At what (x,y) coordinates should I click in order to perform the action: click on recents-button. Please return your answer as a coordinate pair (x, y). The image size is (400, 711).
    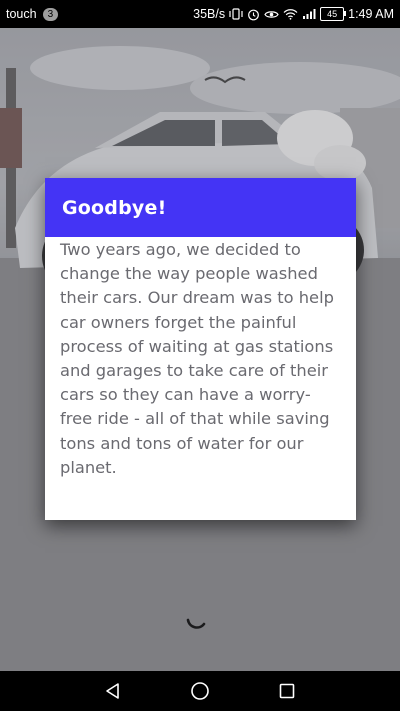
    Looking at the image, I should click on (287, 691).